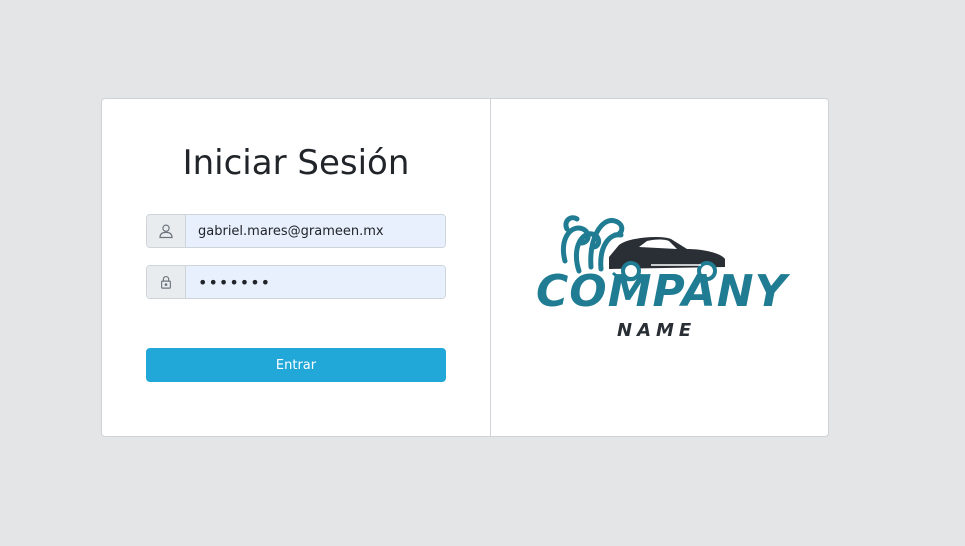 This screenshot has width=965, height=546. I want to click on email-input-group, so click(296, 231).